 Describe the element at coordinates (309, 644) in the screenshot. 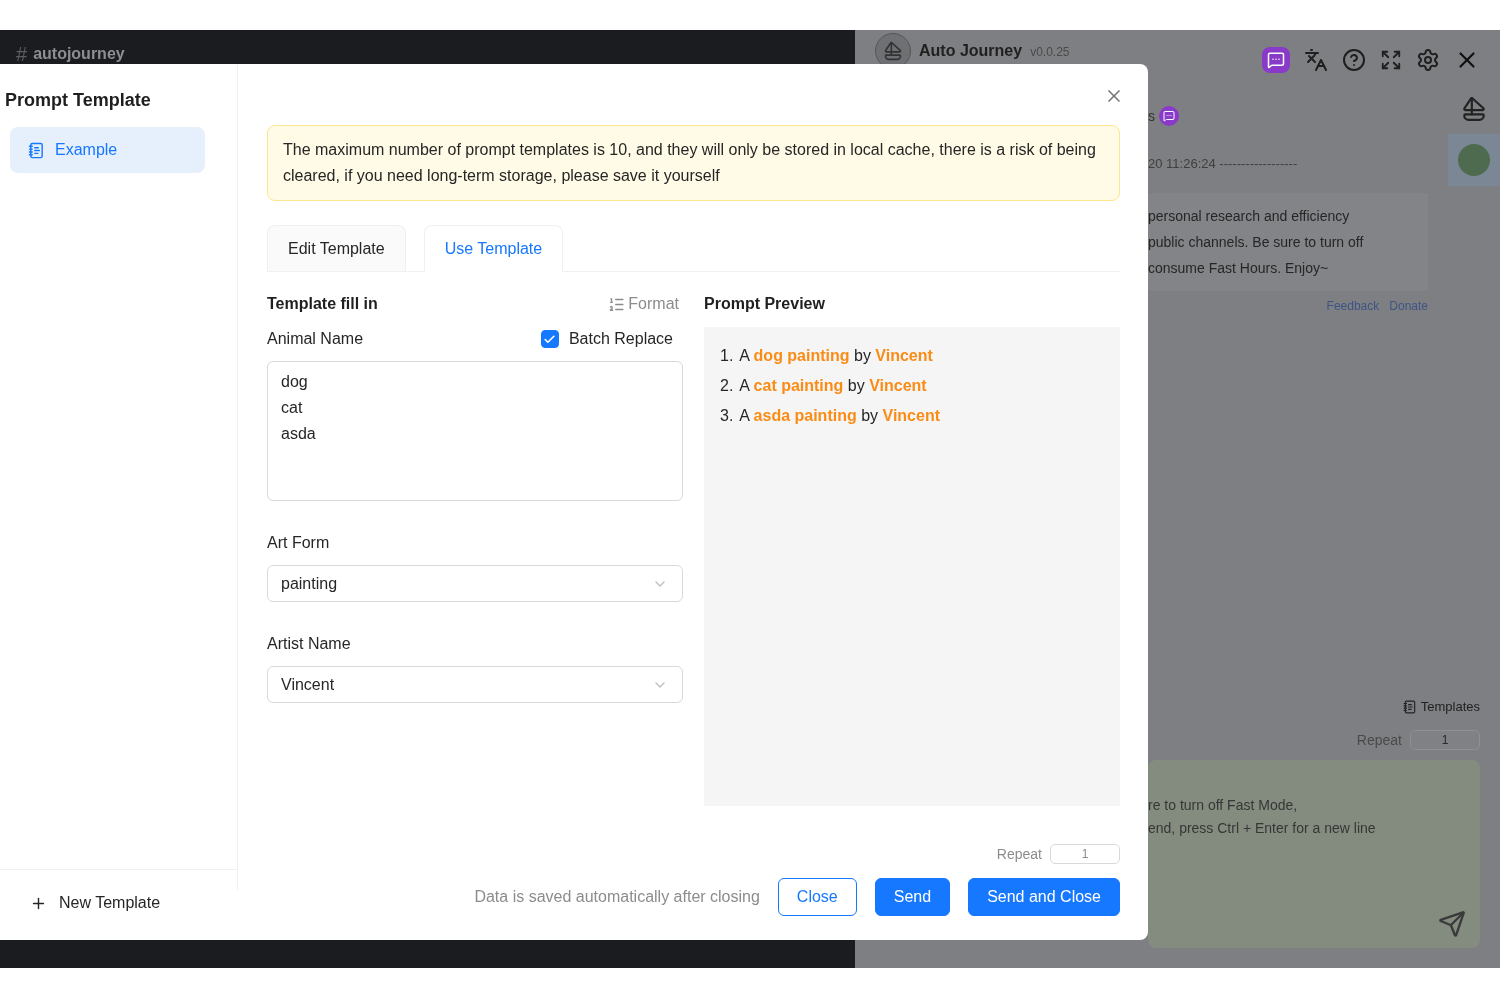

I see `field-label: Artist Name` at that location.